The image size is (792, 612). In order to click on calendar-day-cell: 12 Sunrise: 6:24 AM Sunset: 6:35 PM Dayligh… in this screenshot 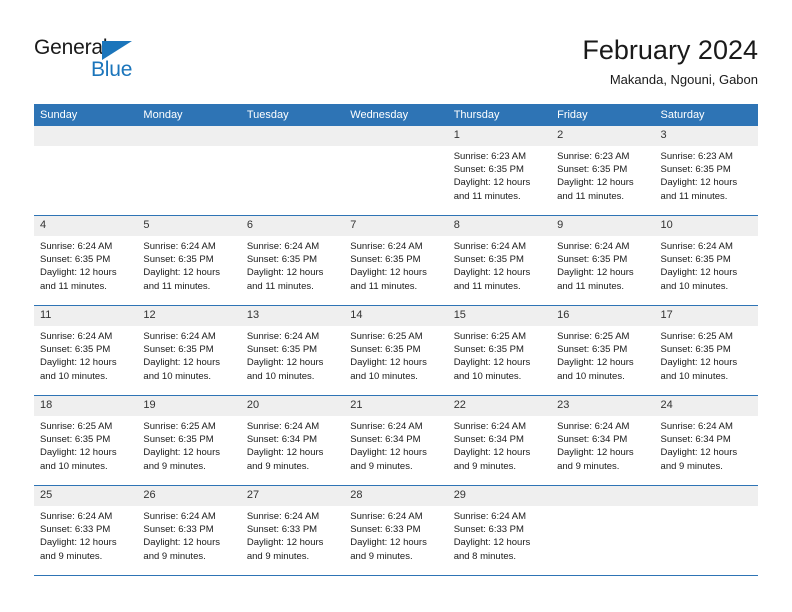, I will do `click(189, 350)`.